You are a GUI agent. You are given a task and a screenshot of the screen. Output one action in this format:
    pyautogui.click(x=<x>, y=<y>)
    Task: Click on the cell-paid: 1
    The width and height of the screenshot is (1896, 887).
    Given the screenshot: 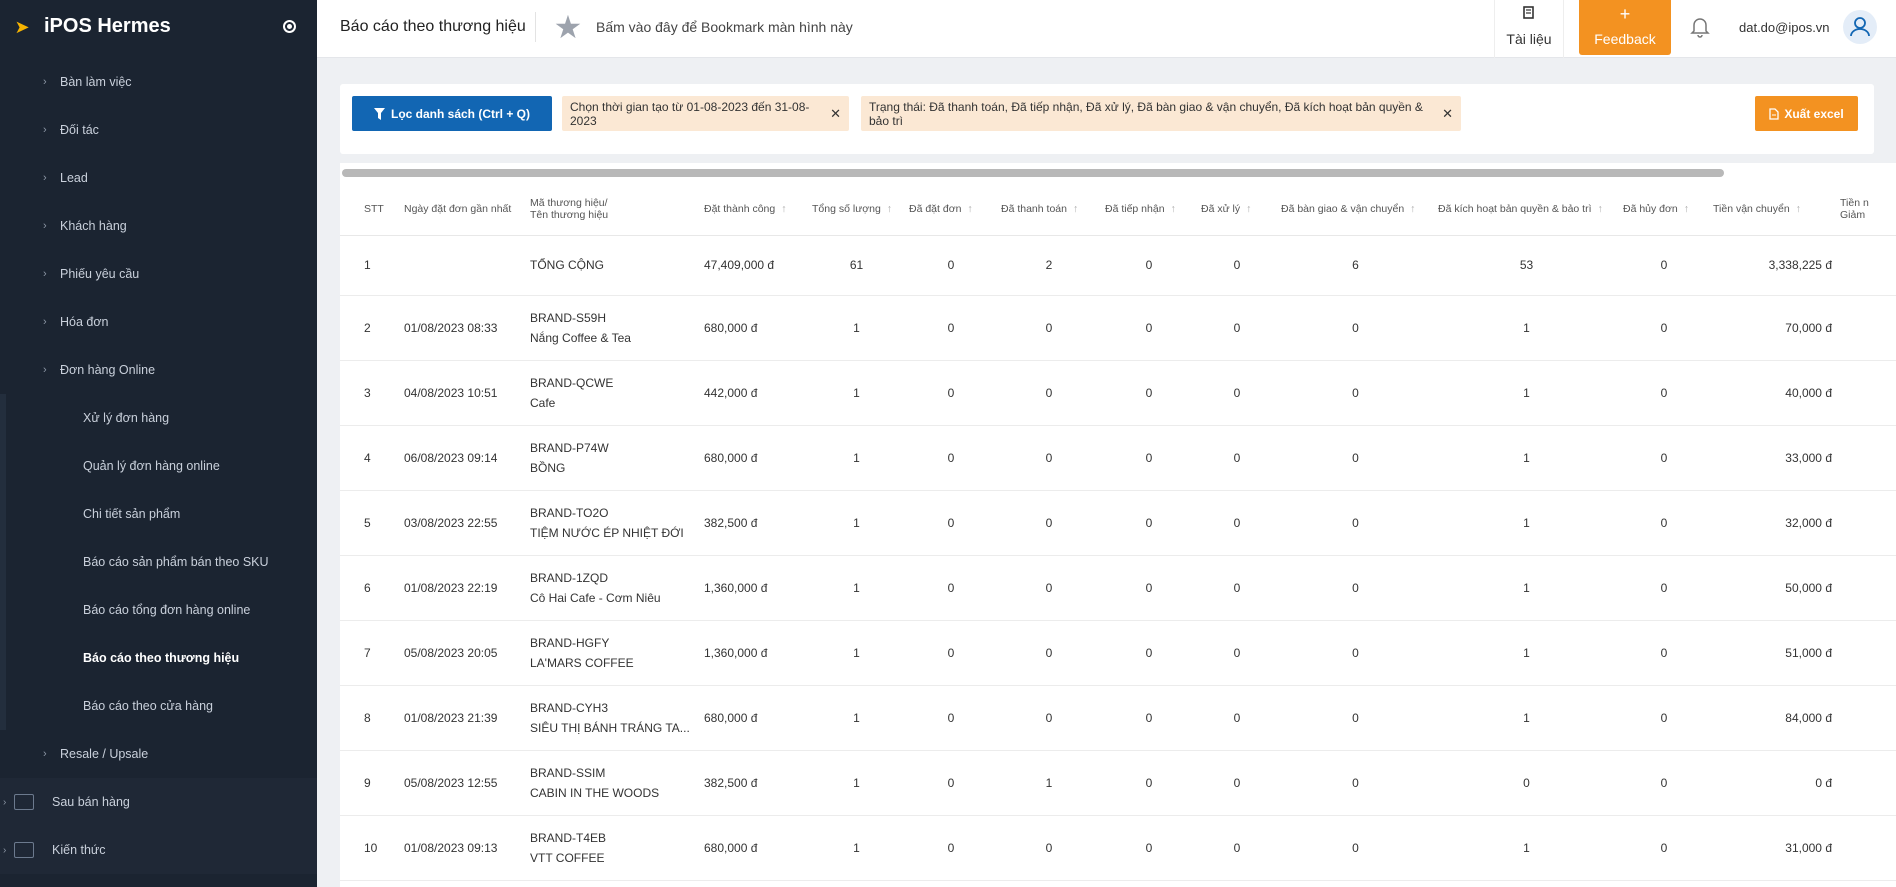 What is the action you would take?
    pyautogui.click(x=1049, y=783)
    